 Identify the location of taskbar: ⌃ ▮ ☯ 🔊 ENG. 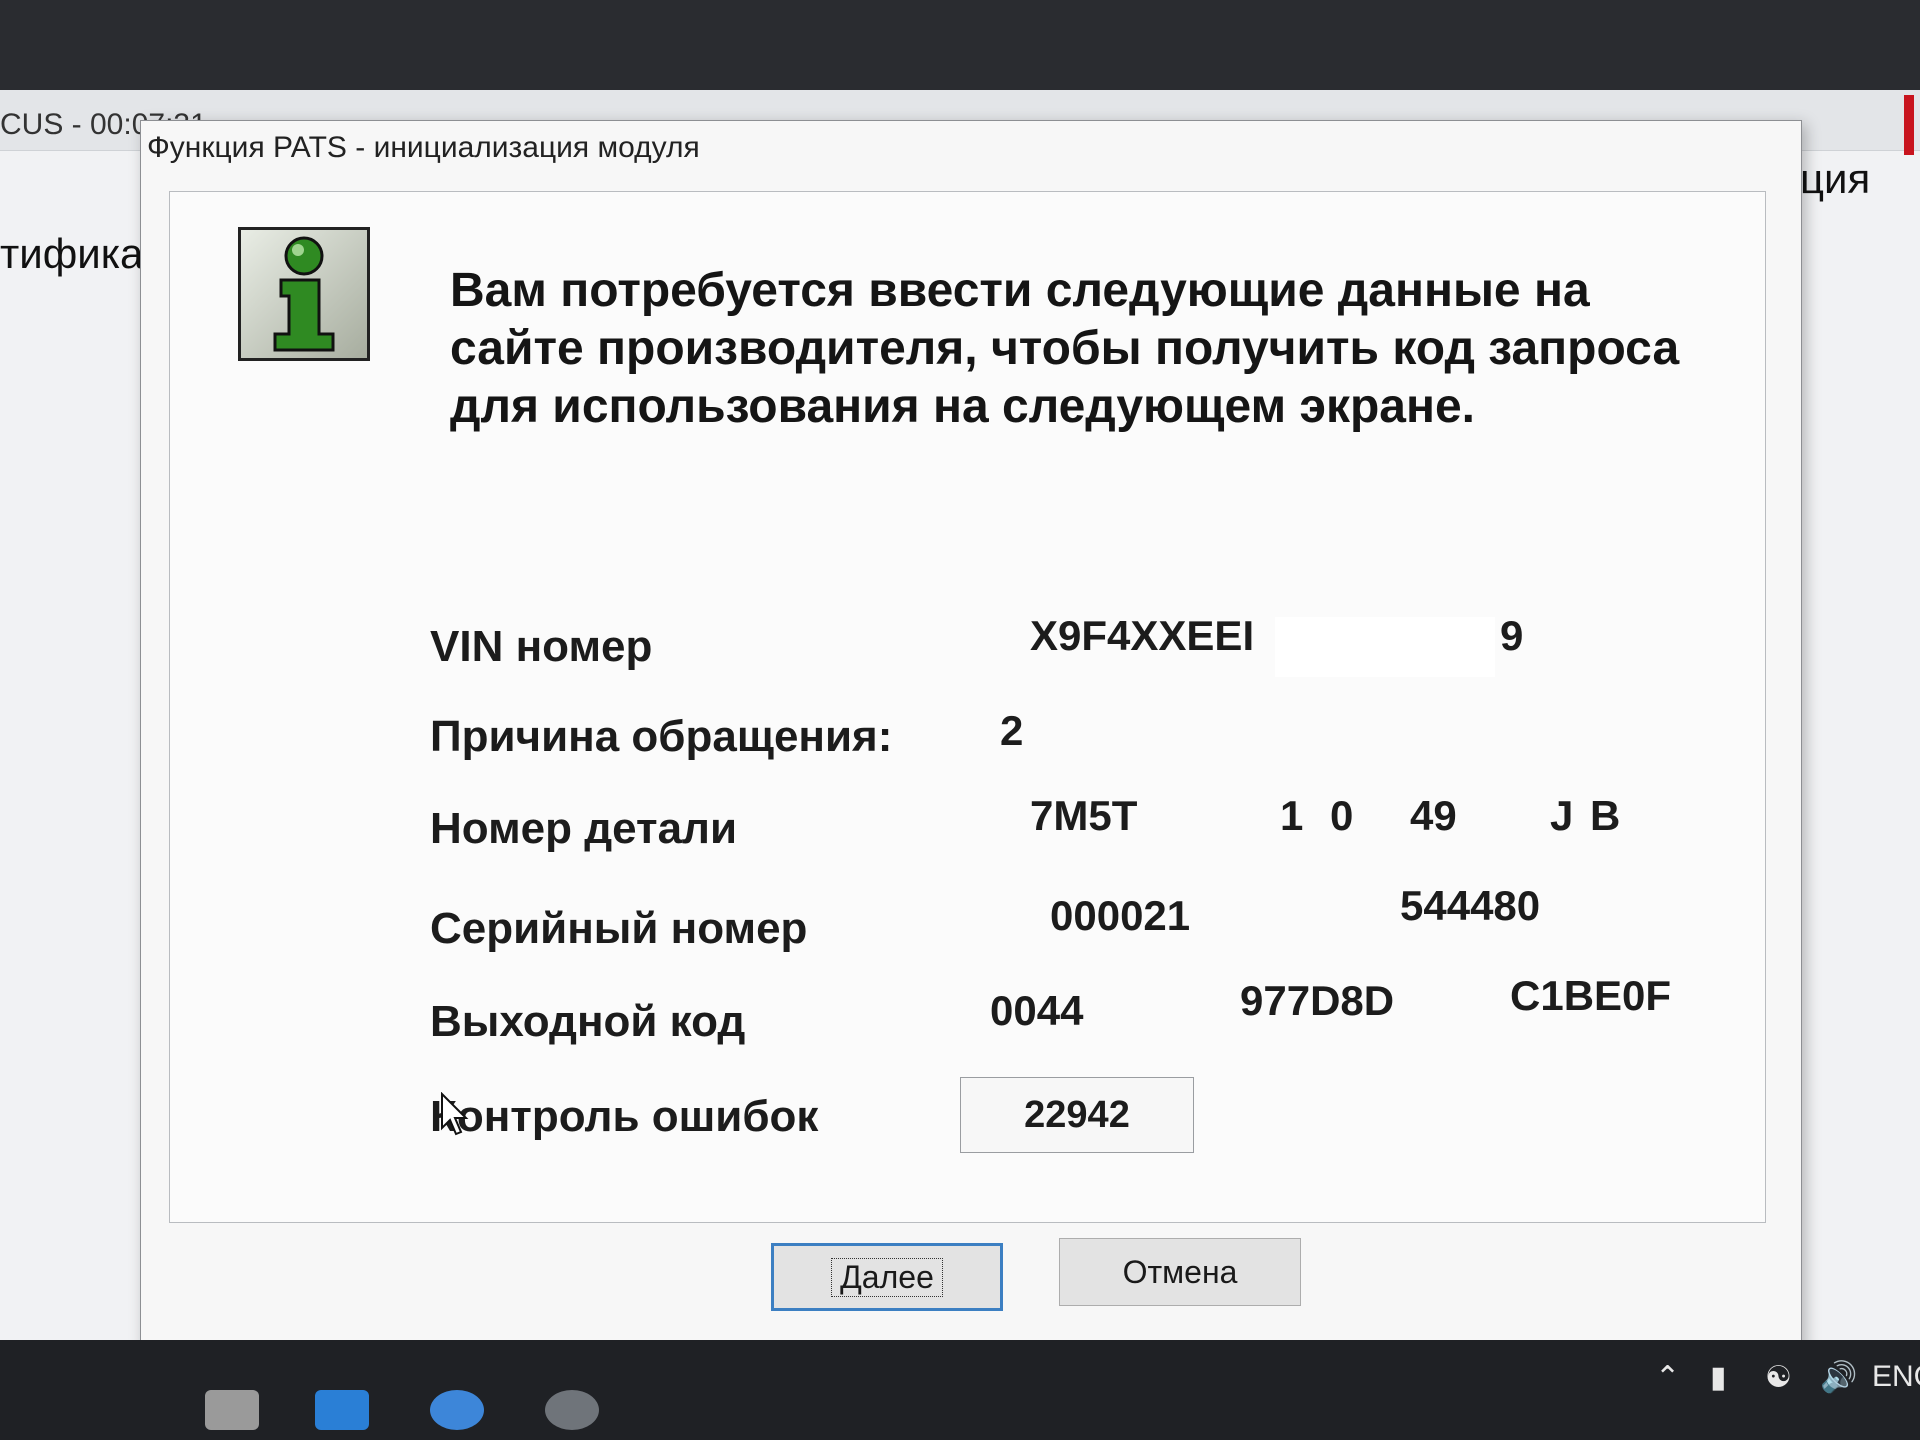
(960, 1390).